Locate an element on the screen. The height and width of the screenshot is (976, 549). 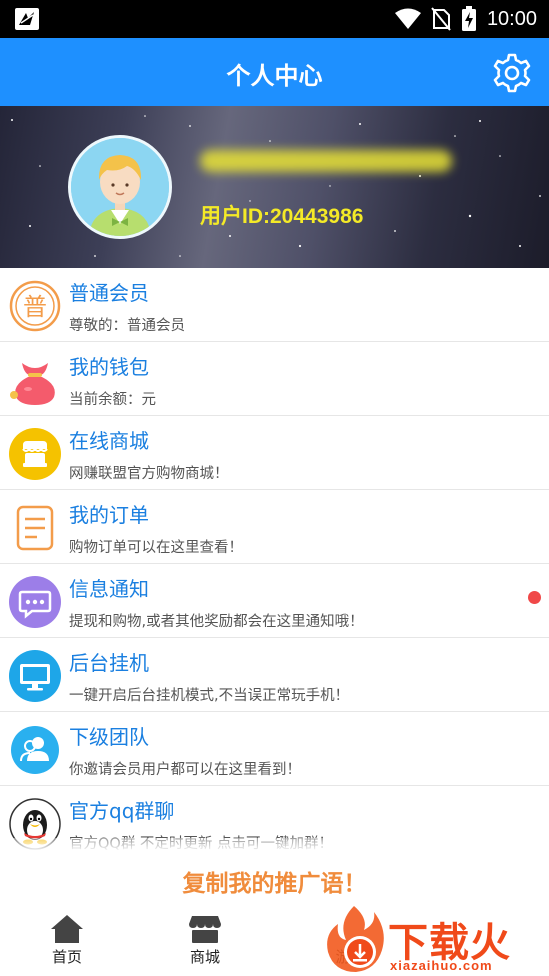
menu-item-desc: 尊敬的：普通会员 is located at coordinates (127, 326).